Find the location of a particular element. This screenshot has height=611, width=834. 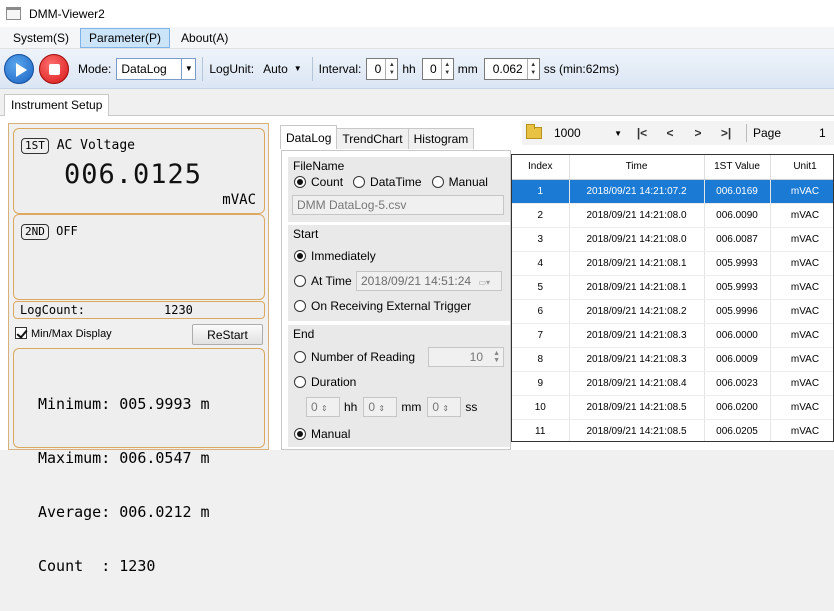

attime-label: At Time is located at coordinates (331, 281).